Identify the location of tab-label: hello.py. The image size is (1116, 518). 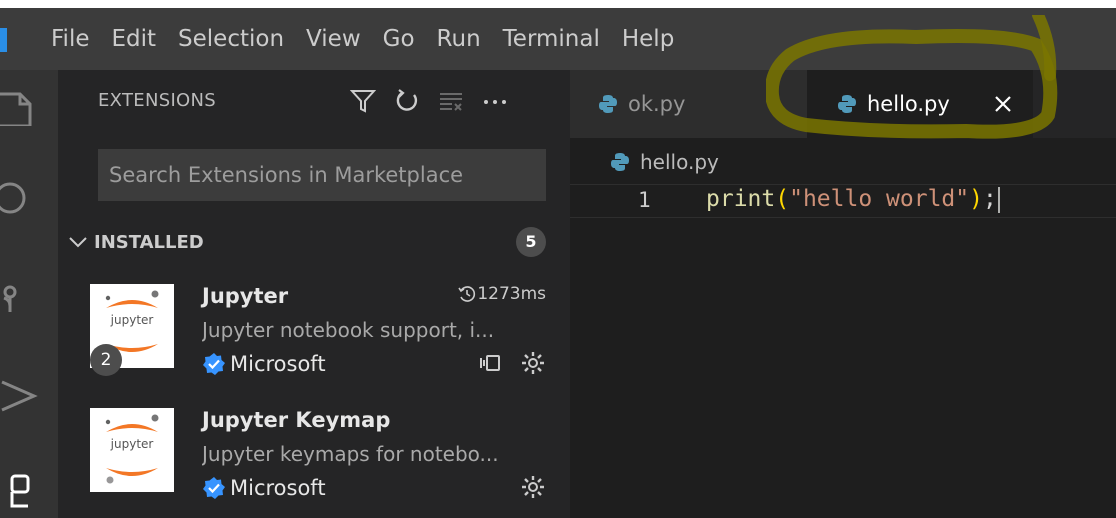
(908, 104).